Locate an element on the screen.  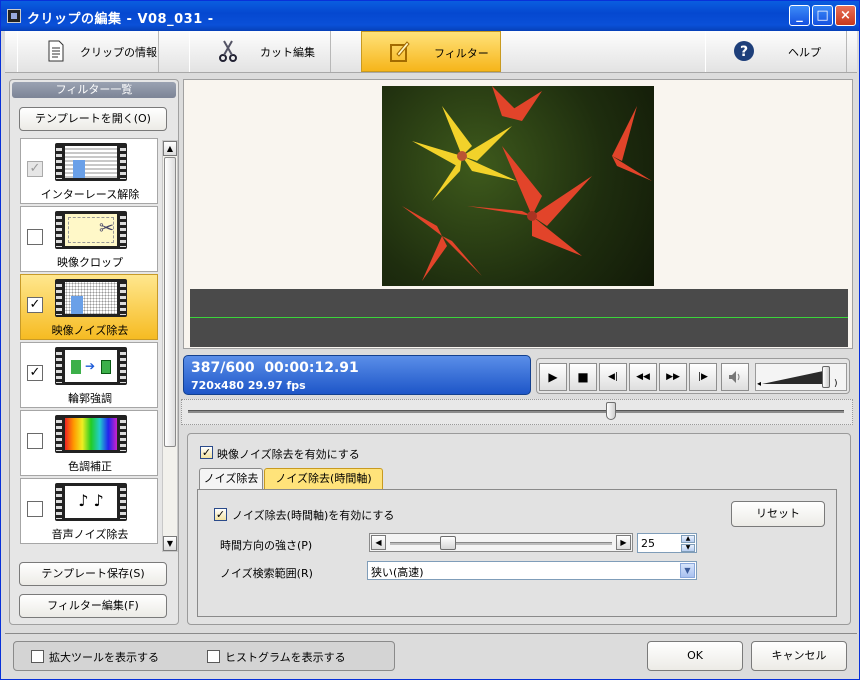
crop-icon: ✂ is located at coordinates (91, 230).